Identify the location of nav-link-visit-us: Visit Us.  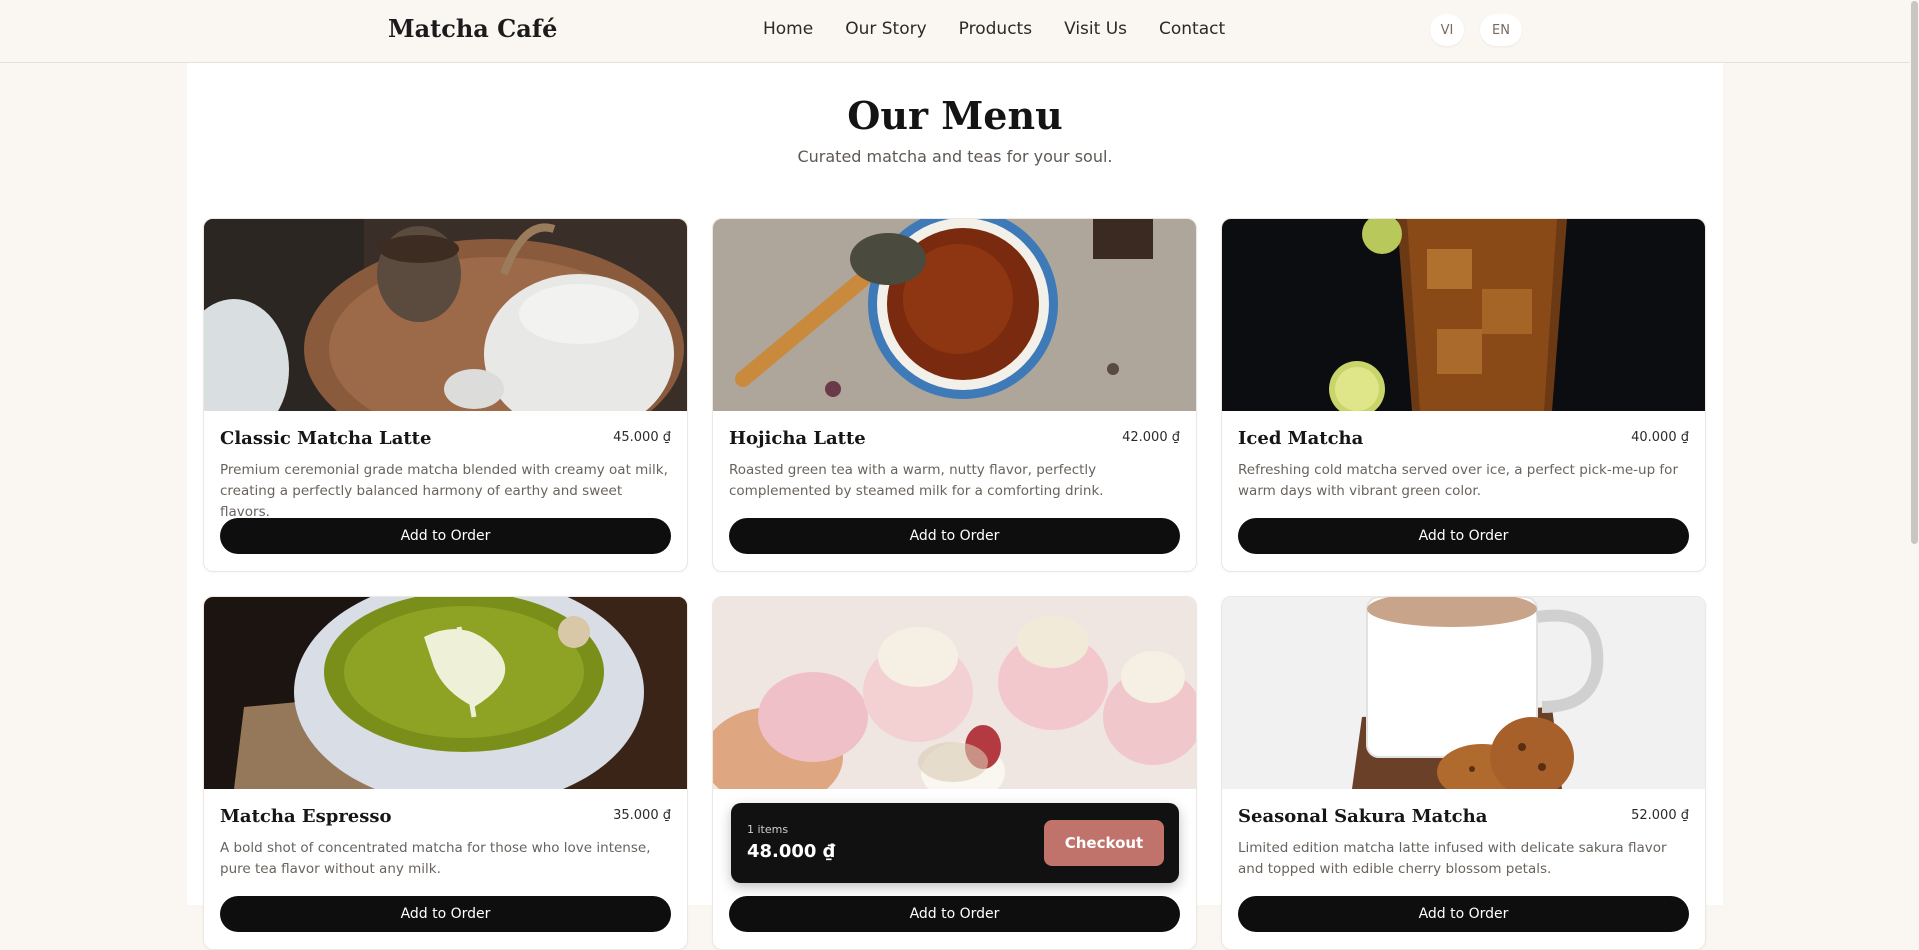
(1095, 29).